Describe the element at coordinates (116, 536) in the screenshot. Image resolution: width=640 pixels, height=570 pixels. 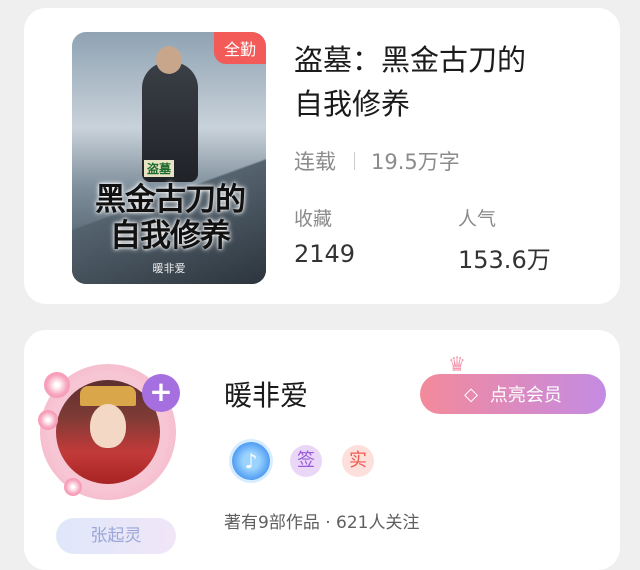
I see `signature-tag: 张起灵` at that location.